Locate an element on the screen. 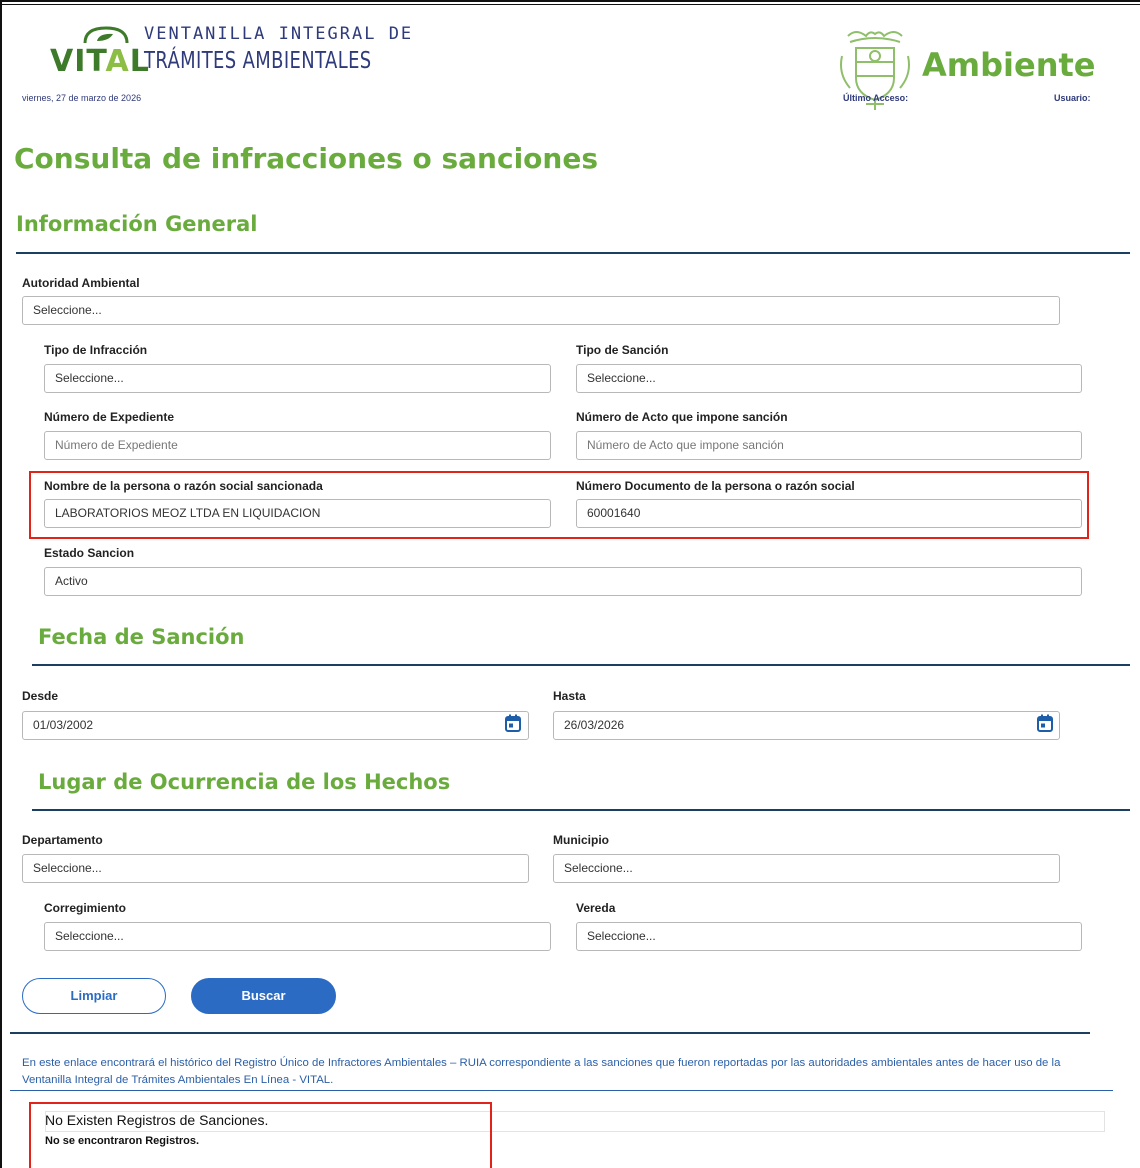  window-top-border is located at coordinates (570, 2).